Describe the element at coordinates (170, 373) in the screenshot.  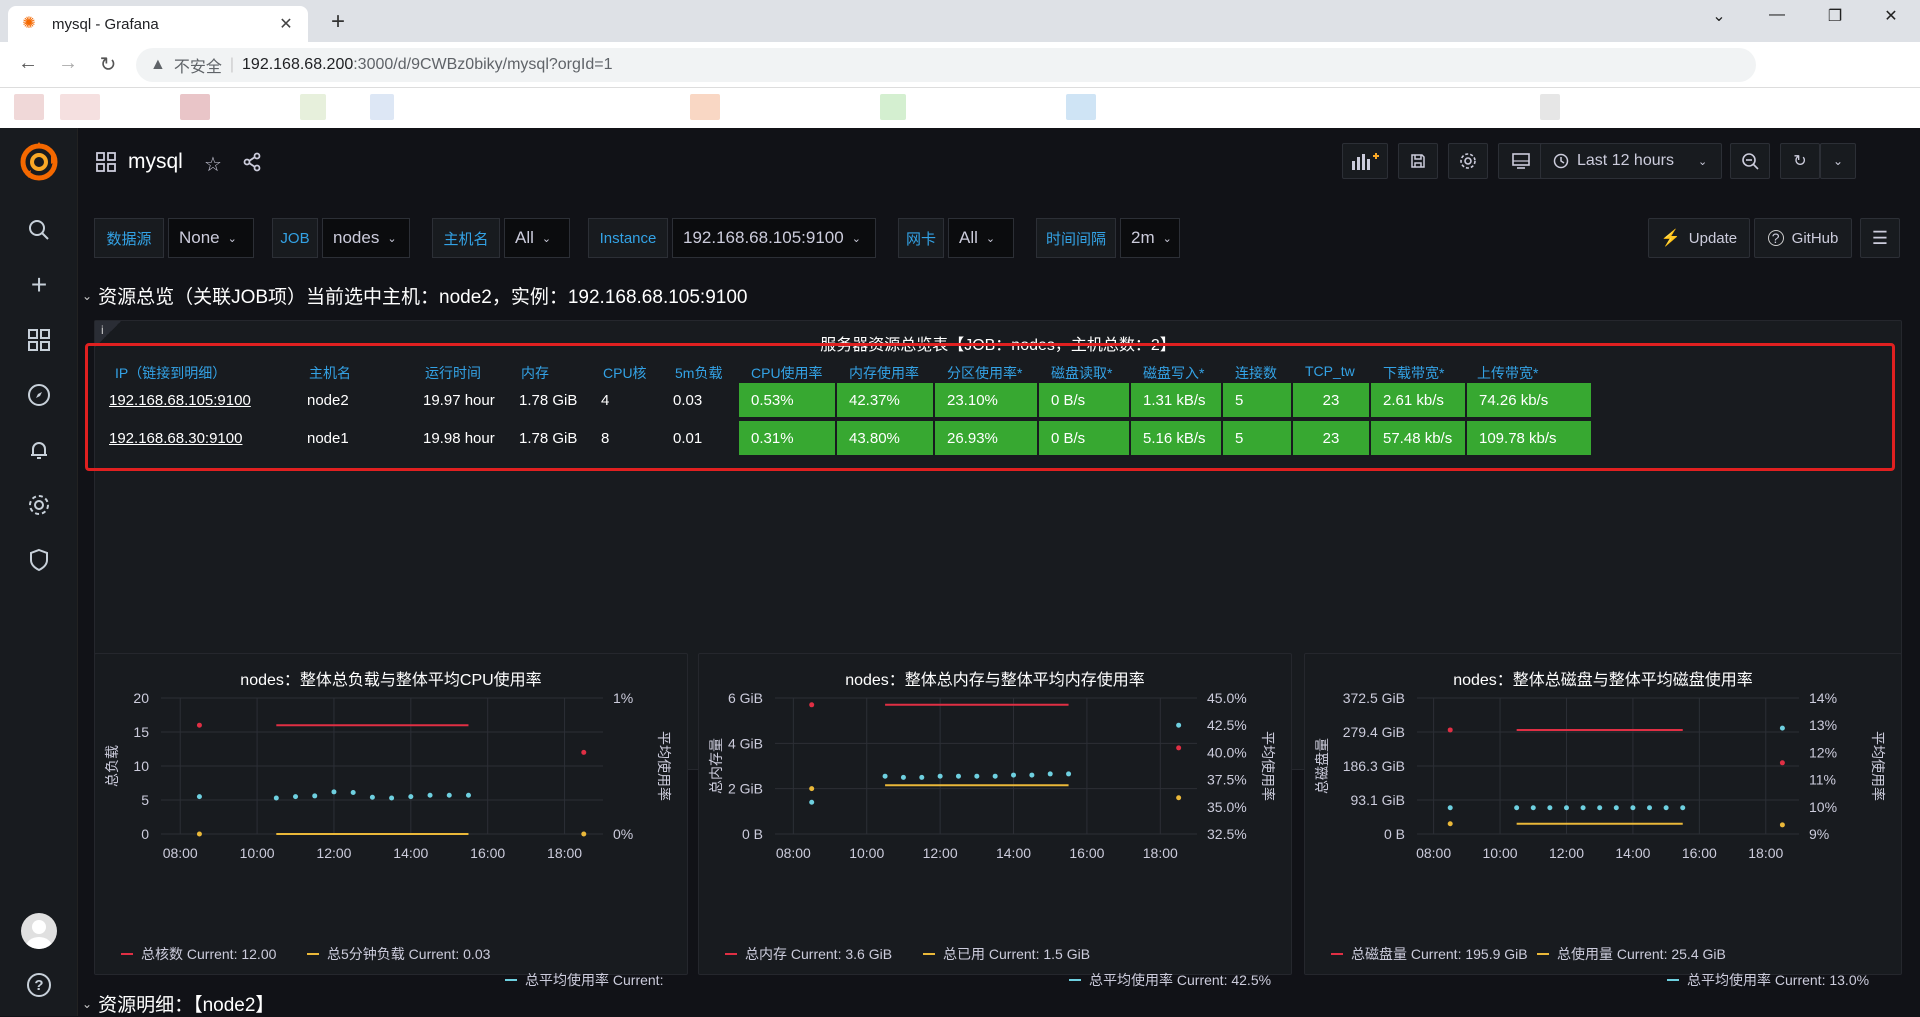
I see `column-header: IP（链接到明细）` at that location.